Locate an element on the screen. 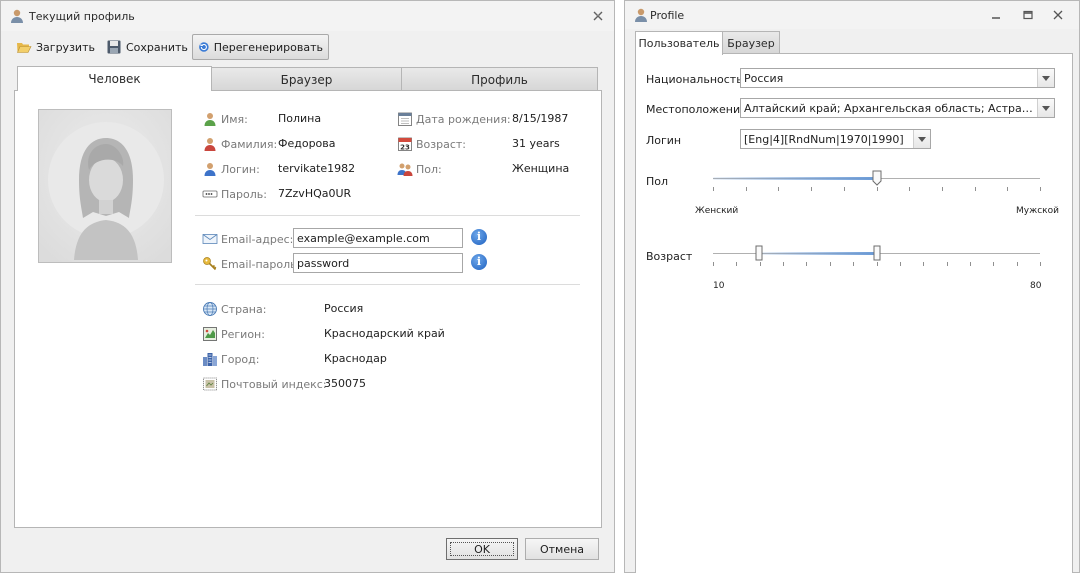 The width and height of the screenshot is (1080, 573). tab-person: Человек is located at coordinates (114, 78).